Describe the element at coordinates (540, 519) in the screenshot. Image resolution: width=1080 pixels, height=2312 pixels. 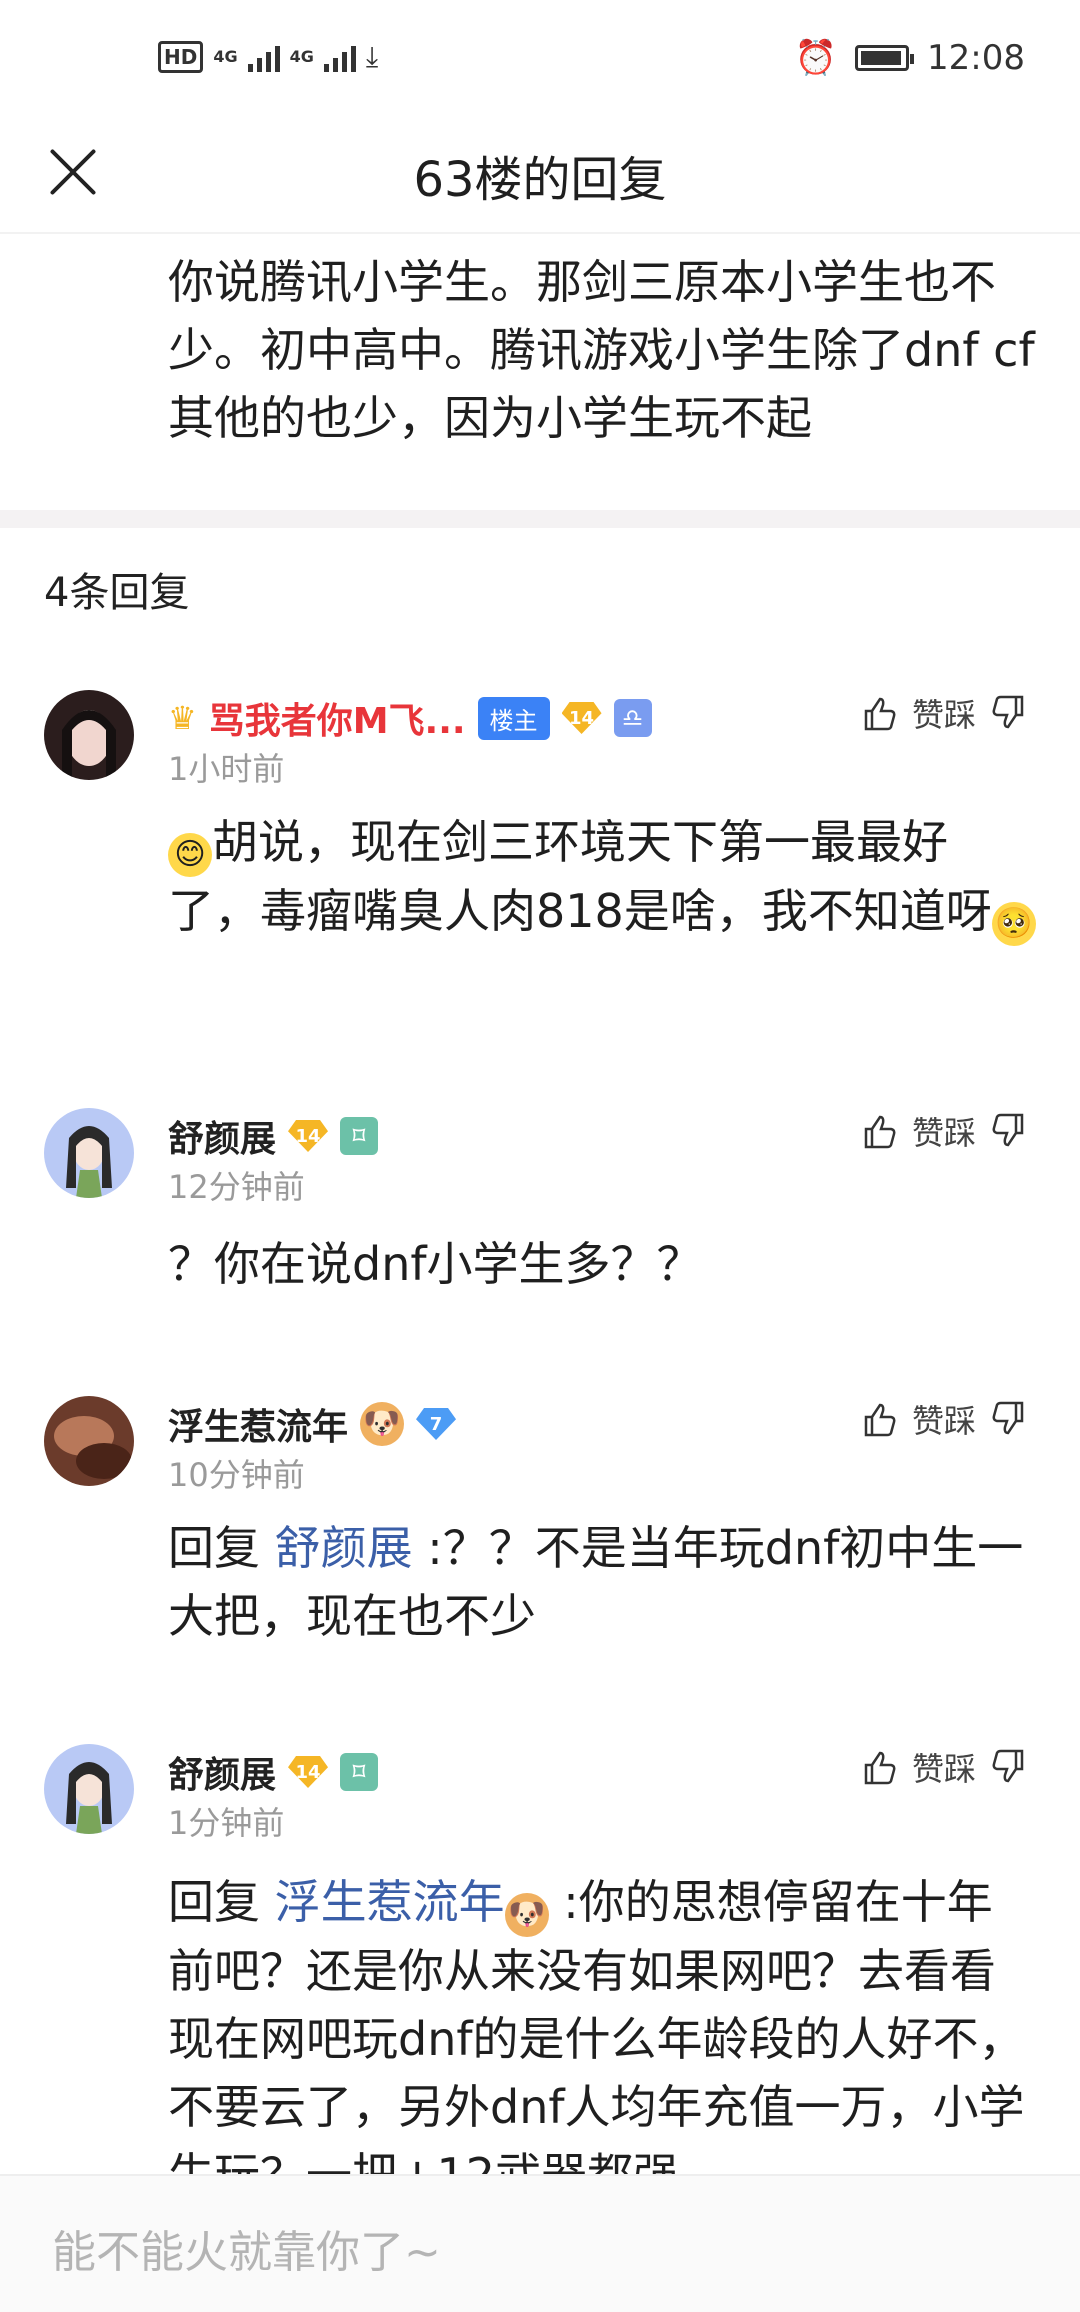
I see `section-divider` at that location.